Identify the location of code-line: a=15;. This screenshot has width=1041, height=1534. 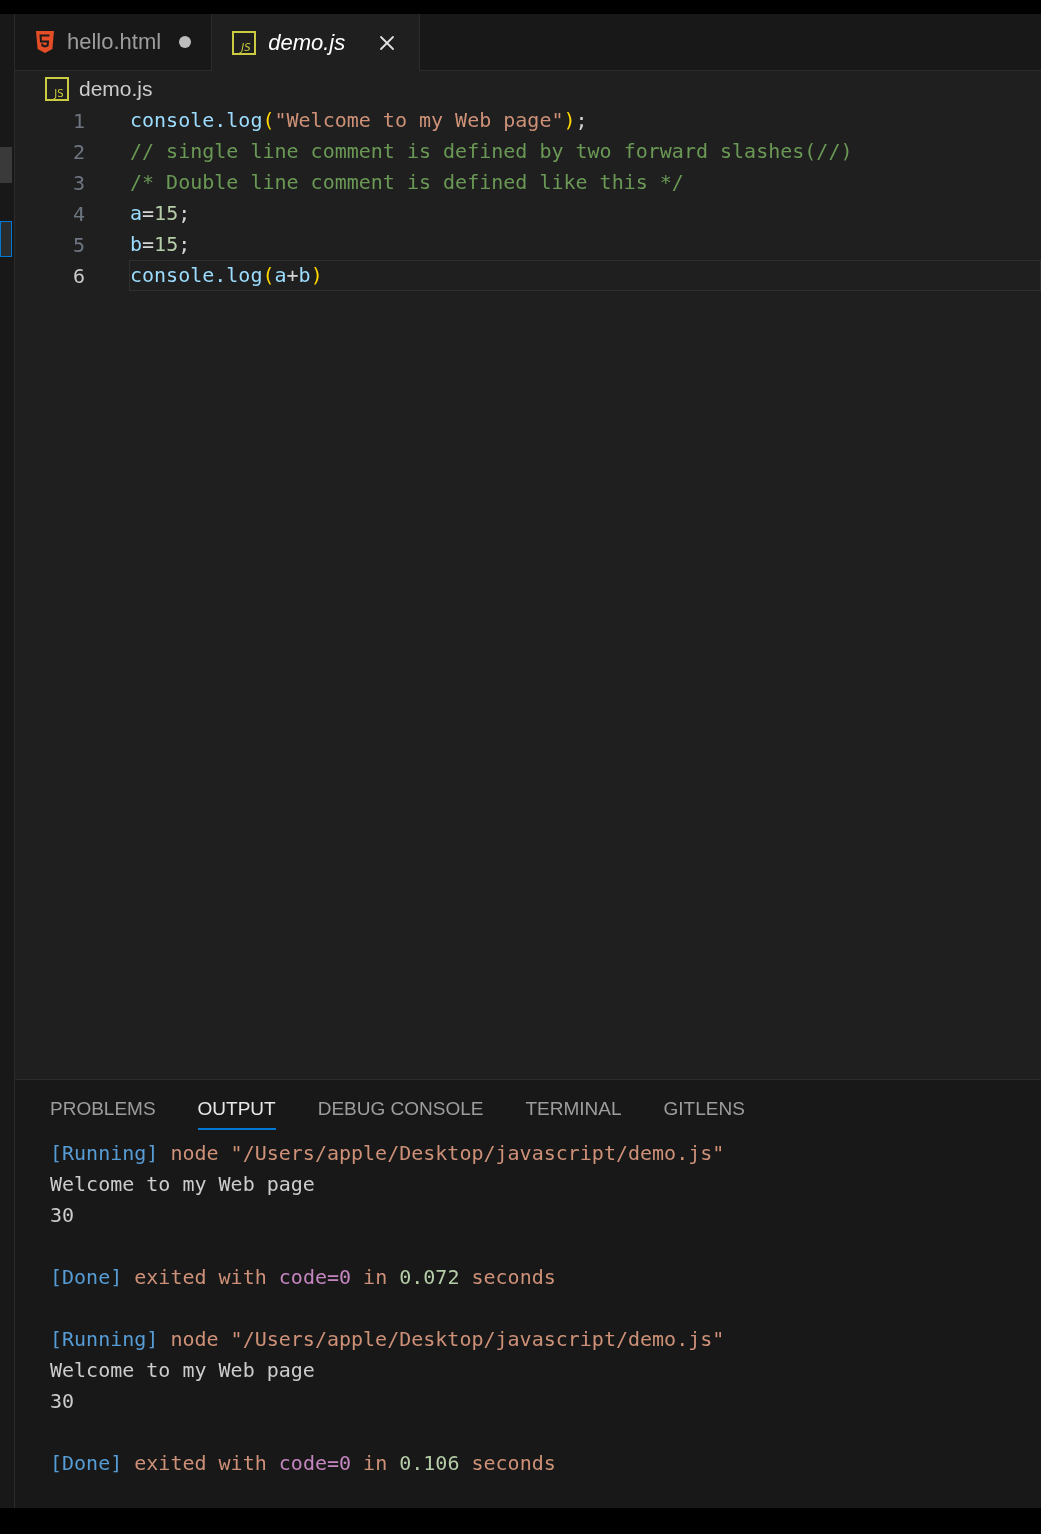
(160, 213).